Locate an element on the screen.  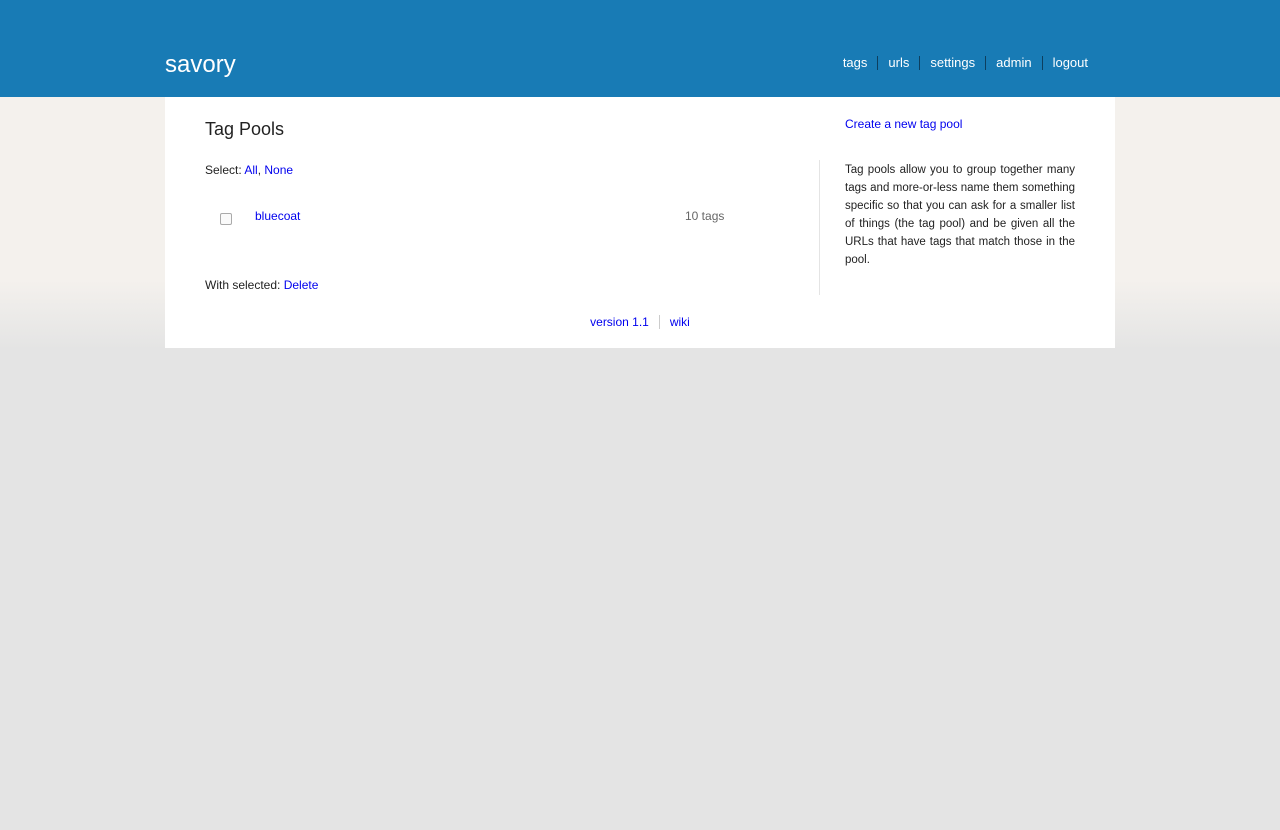
nav-logout-link: logout is located at coordinates (1070, 63).